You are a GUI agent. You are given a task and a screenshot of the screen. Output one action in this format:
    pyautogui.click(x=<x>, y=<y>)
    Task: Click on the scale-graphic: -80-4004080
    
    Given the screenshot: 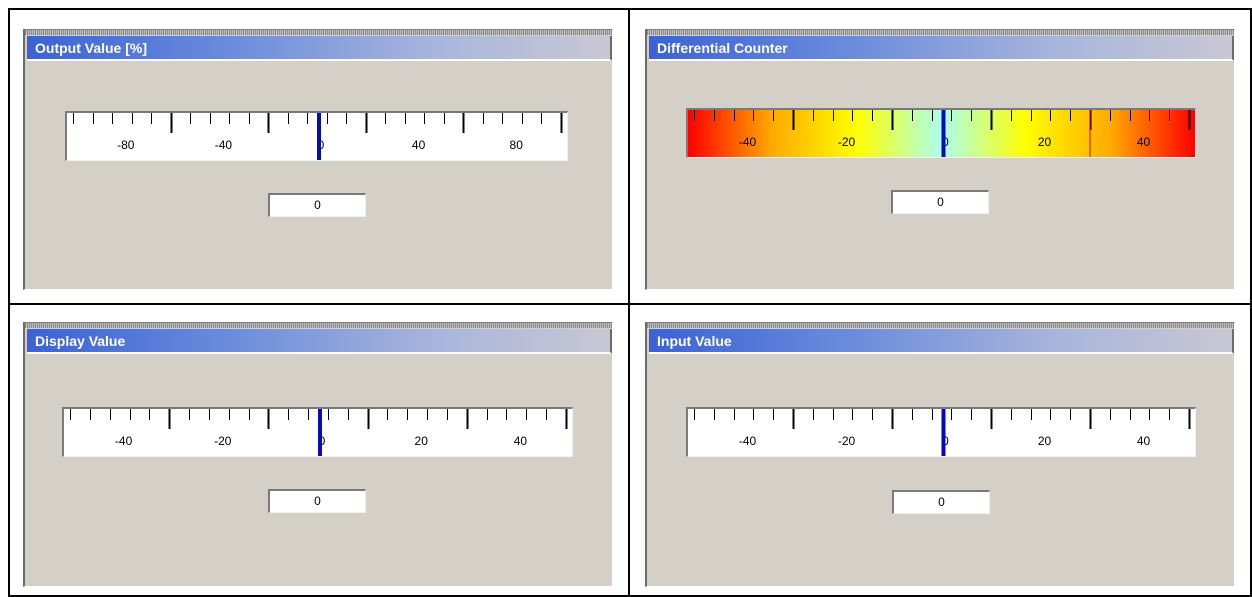 What is the action you would take?
    pyautogui.click(x=318, y=136)
    